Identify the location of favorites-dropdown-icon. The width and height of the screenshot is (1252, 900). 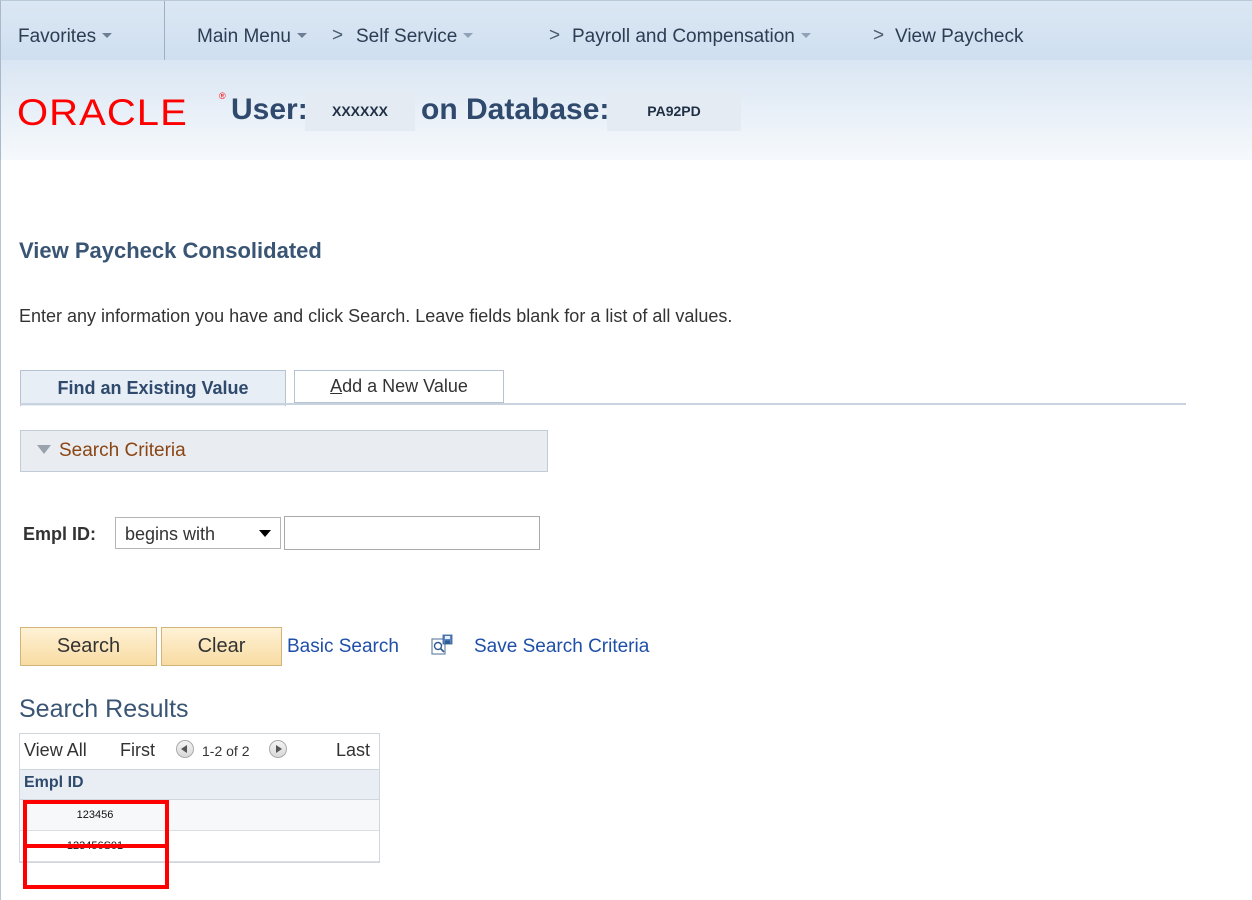
(107, 36).